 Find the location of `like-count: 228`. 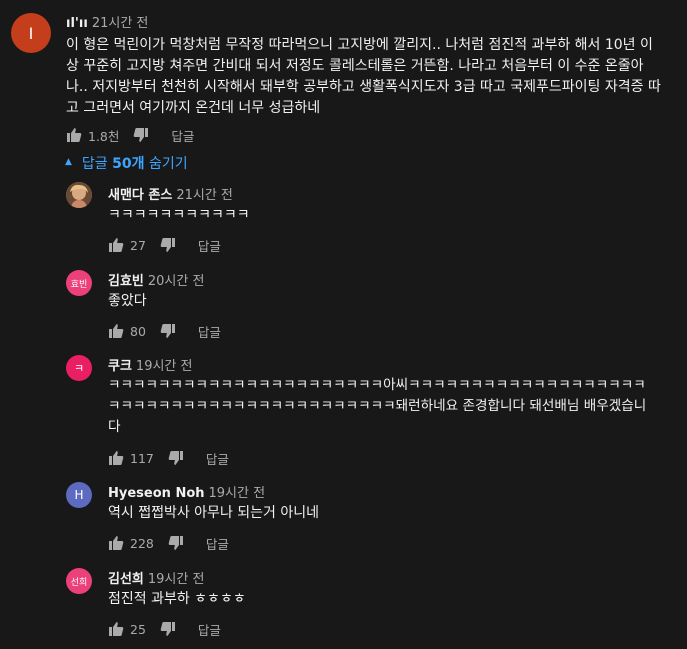

like-count: 228 is located at coordinates (142, 543).